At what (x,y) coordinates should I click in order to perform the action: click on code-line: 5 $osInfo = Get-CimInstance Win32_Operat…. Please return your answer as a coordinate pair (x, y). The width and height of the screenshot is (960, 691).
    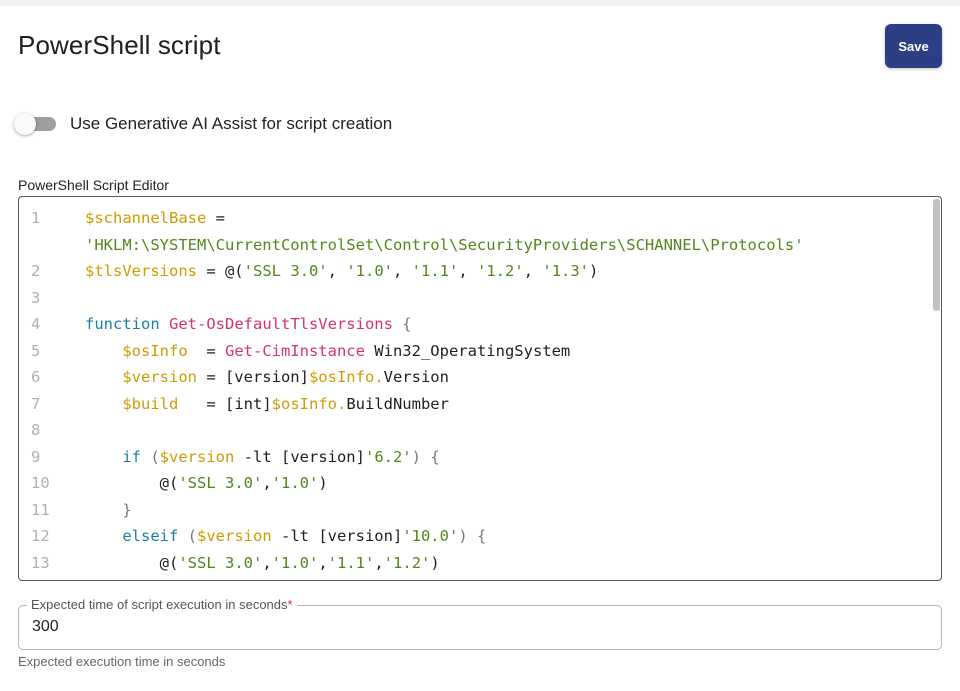
    Looking at the image, I should click on (475, 351).